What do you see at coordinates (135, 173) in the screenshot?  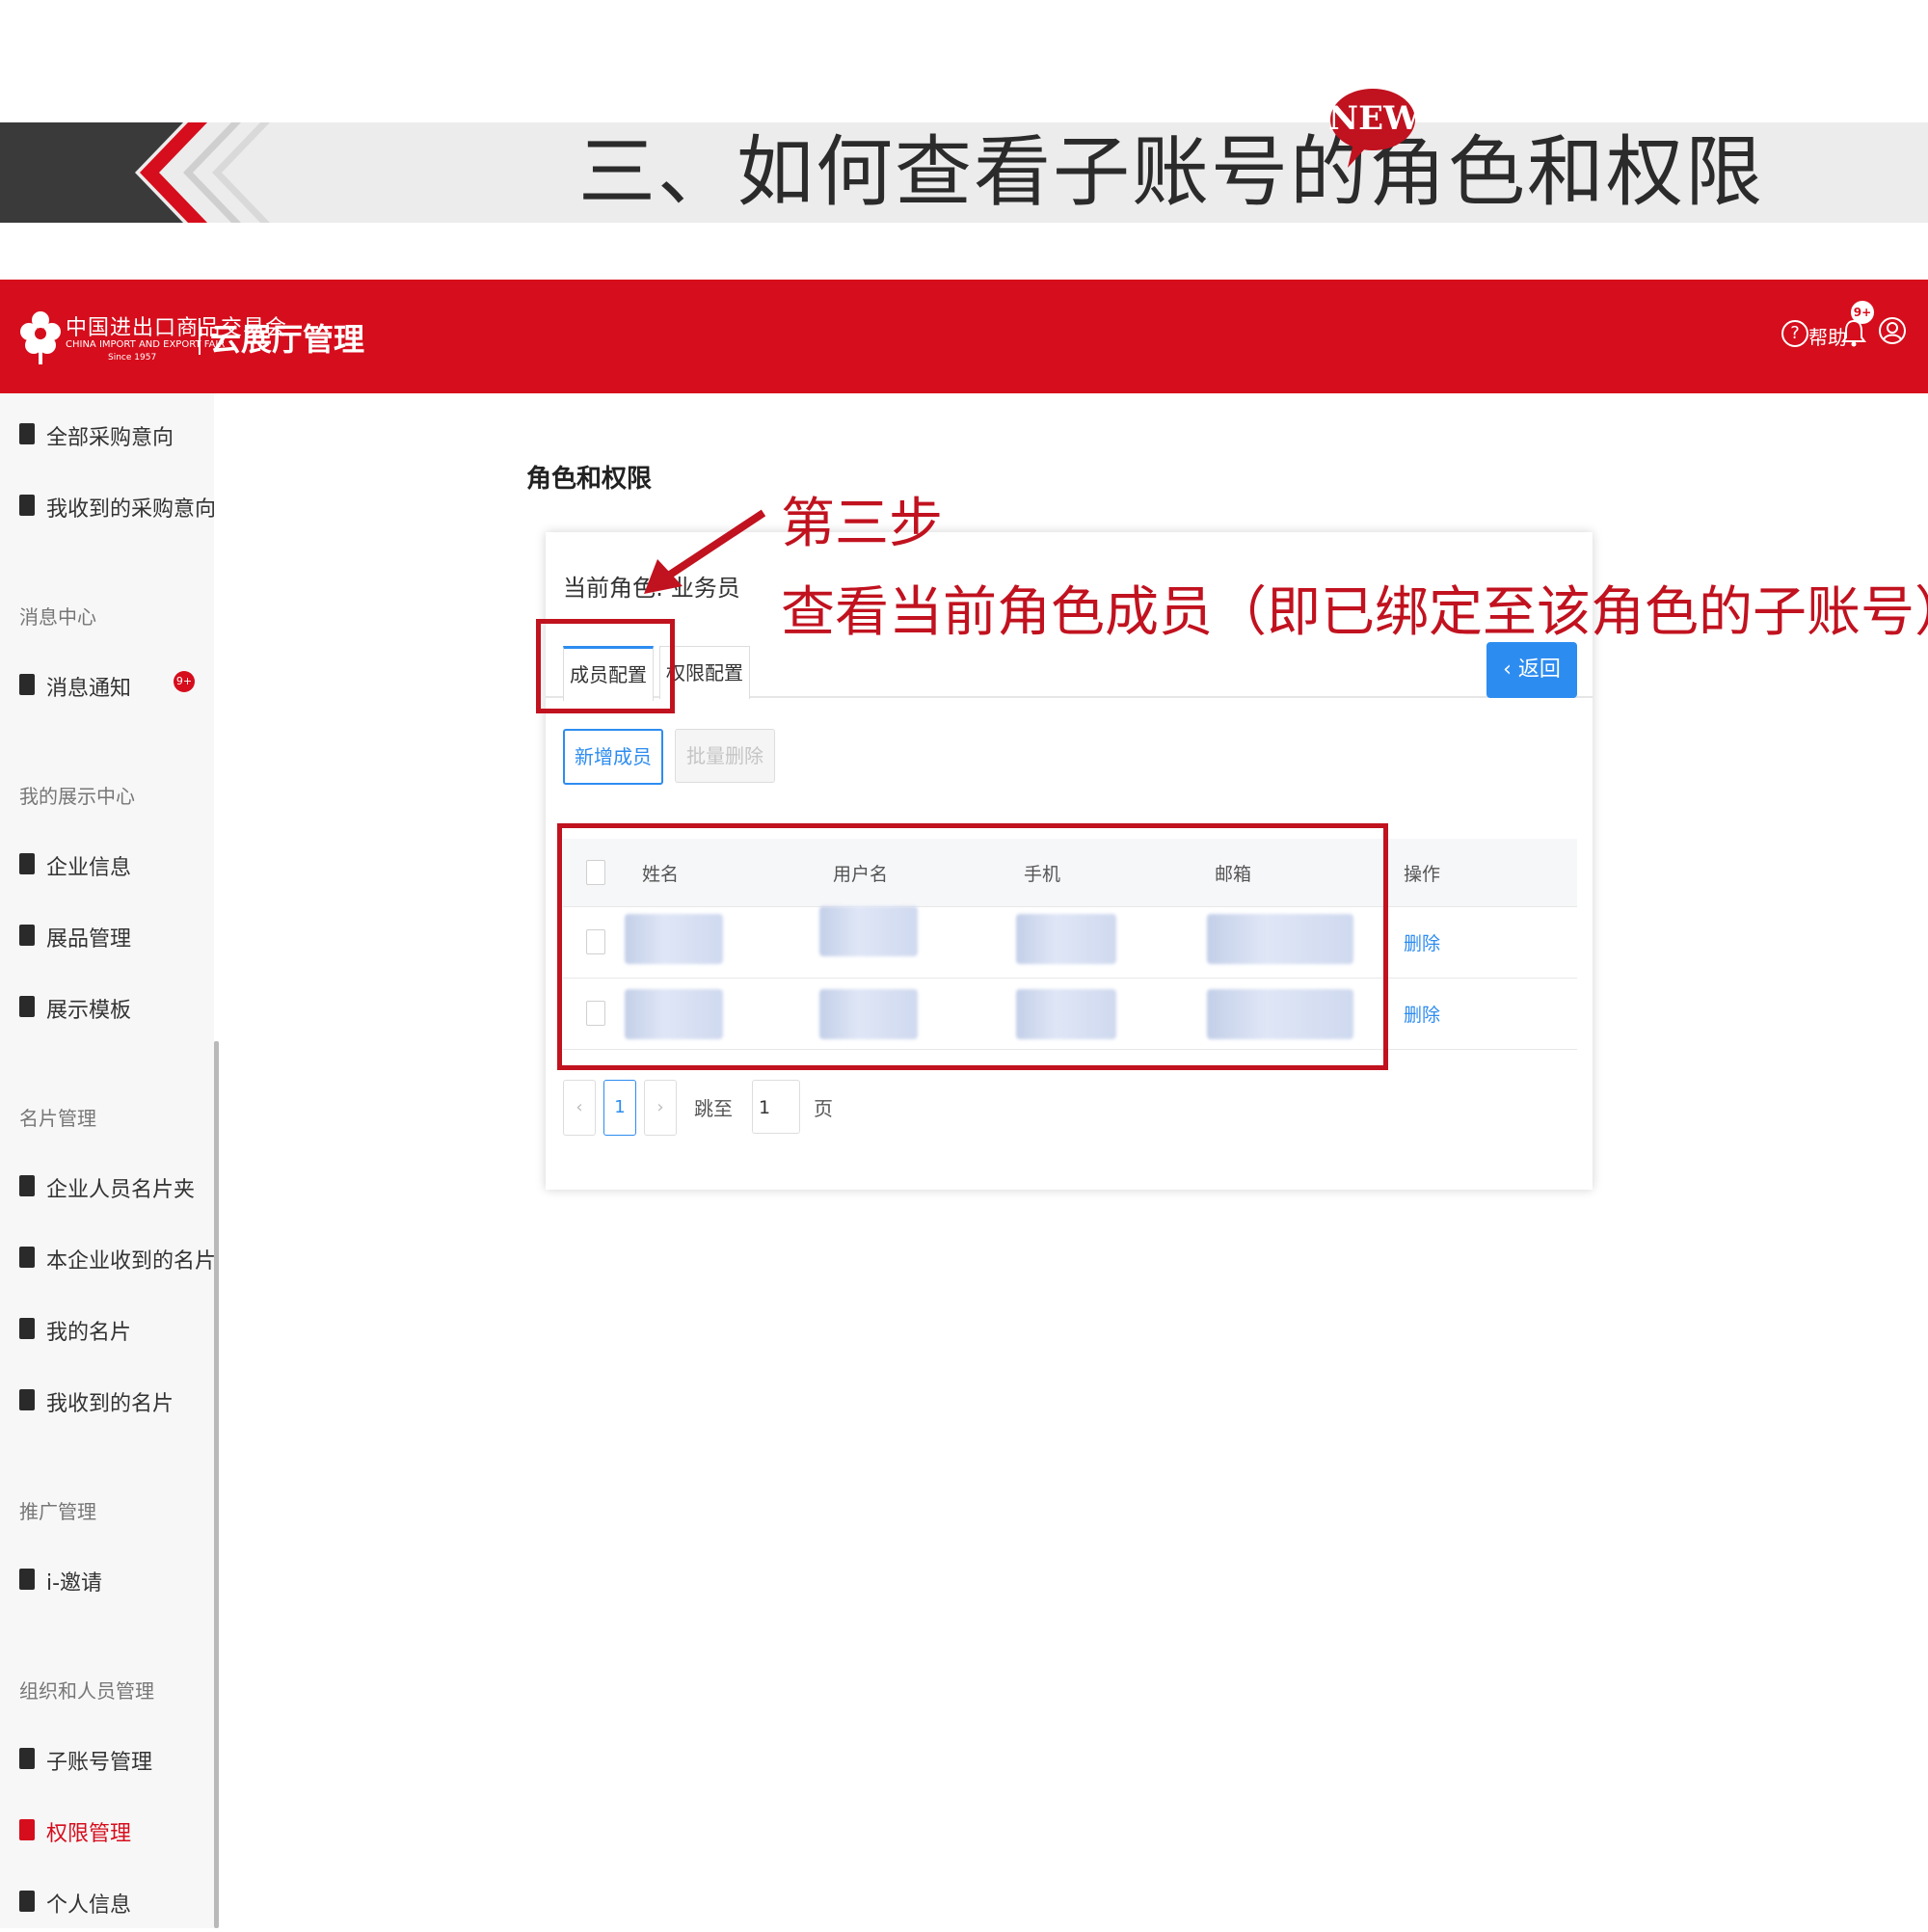 I see `chevron-decoration-icon` at bounding box center [135, 173].